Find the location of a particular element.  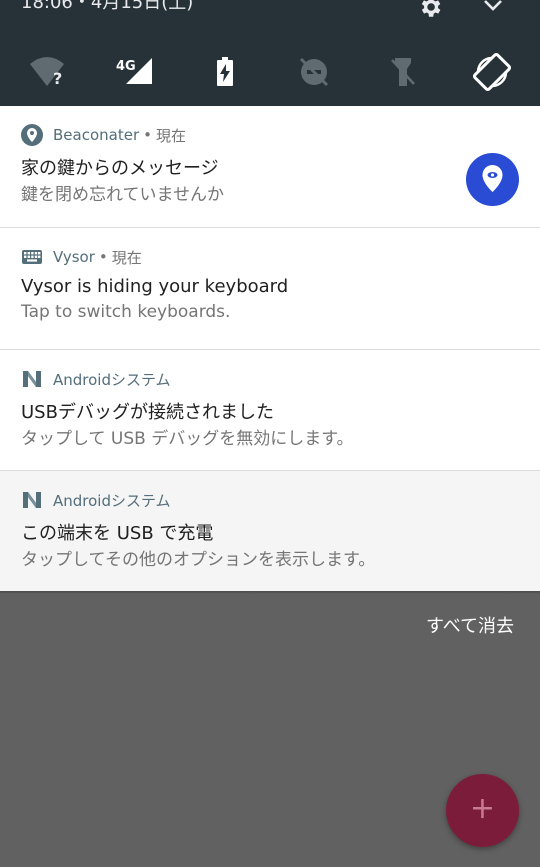

notification-text: 鍵を閉め忘れていませんか is located at coordinates (122, 195).